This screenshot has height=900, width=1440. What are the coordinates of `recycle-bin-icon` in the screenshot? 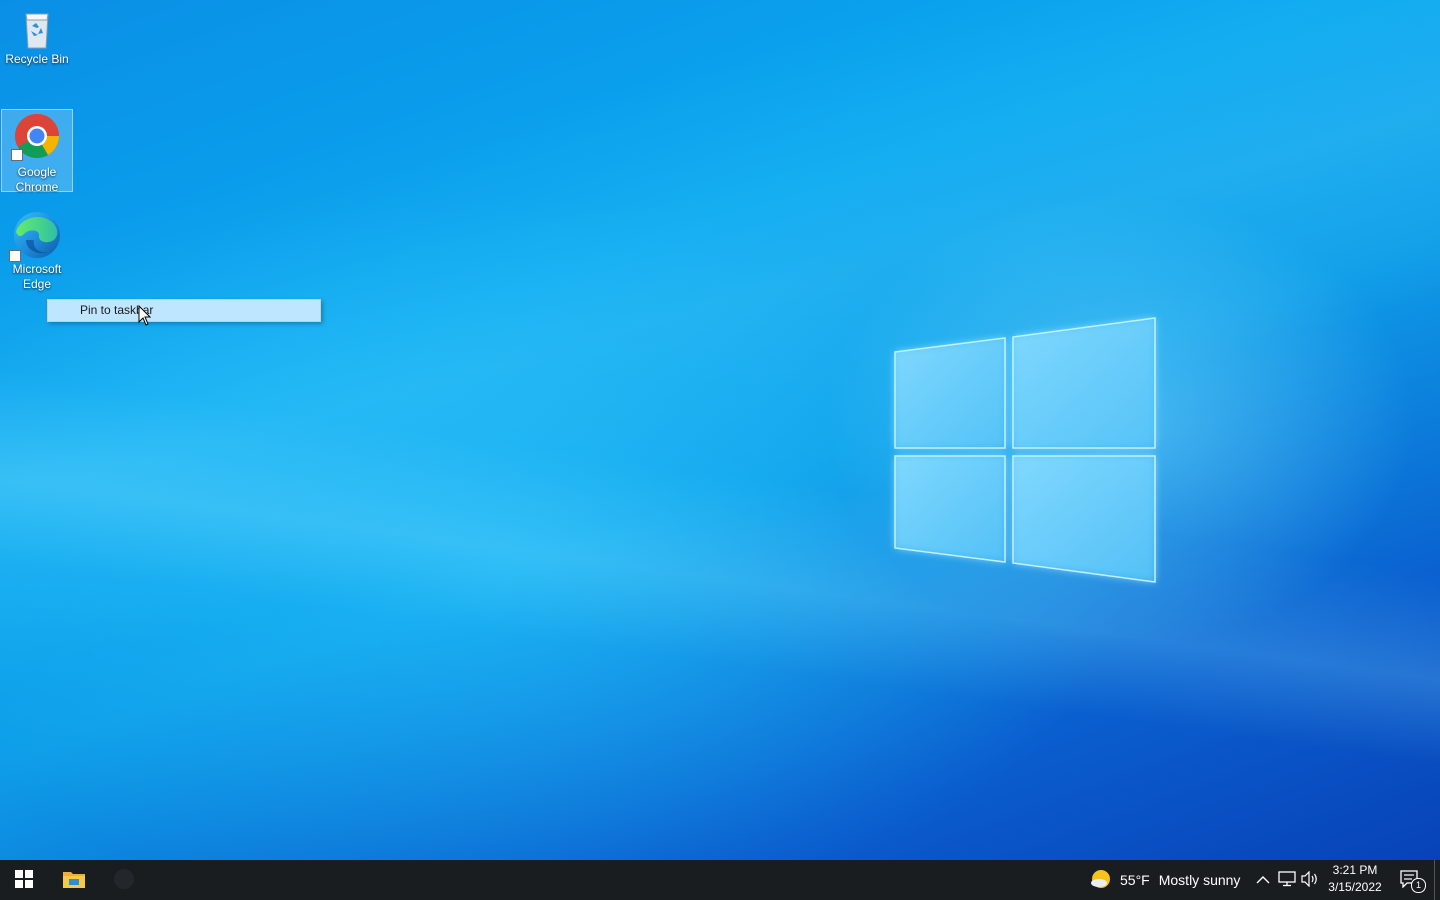 It's located at (37, 28).